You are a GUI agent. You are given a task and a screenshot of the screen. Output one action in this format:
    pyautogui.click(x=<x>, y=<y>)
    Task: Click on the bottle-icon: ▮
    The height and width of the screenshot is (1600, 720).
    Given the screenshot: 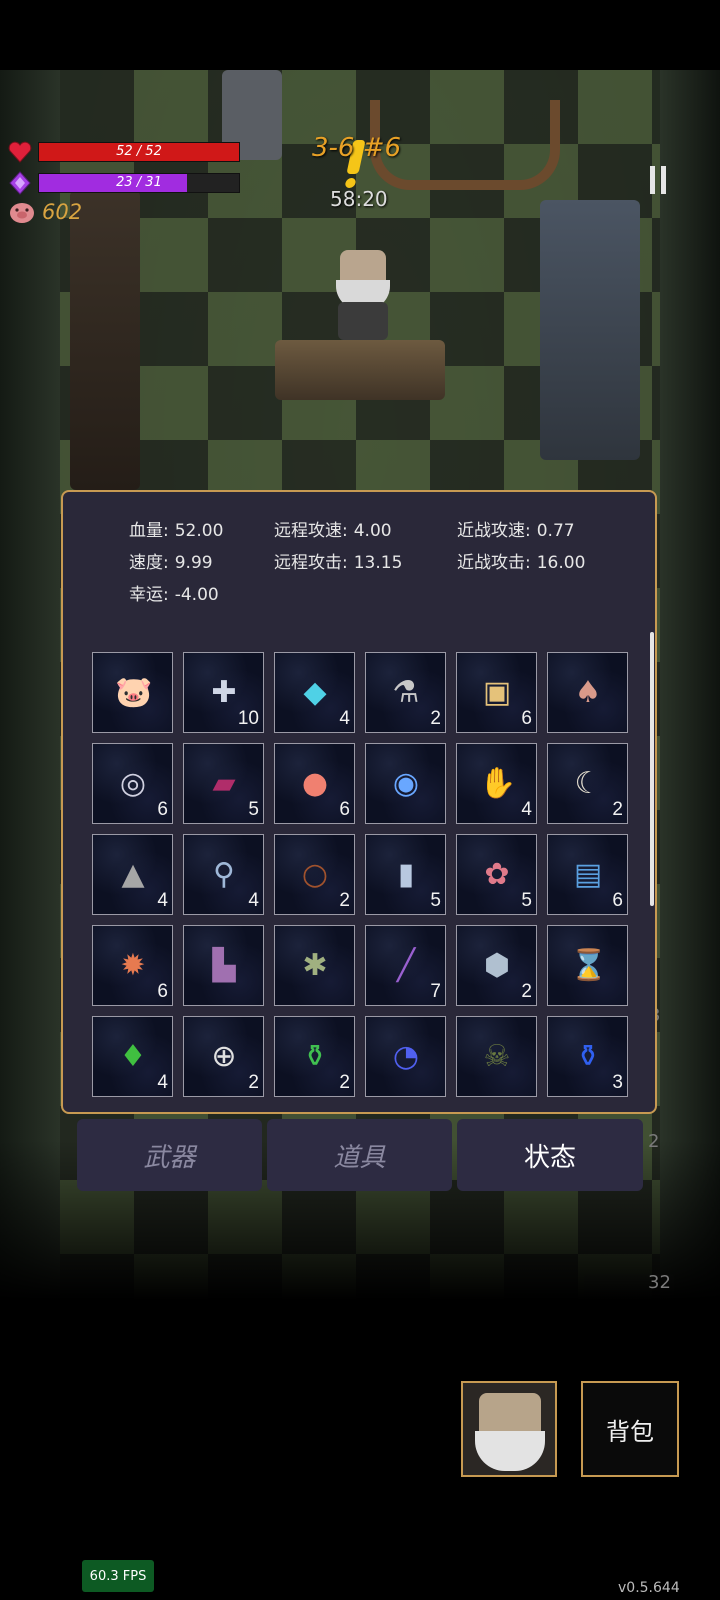 What is the action you would take?
    pyautogui.click(x=406, y=874)
    